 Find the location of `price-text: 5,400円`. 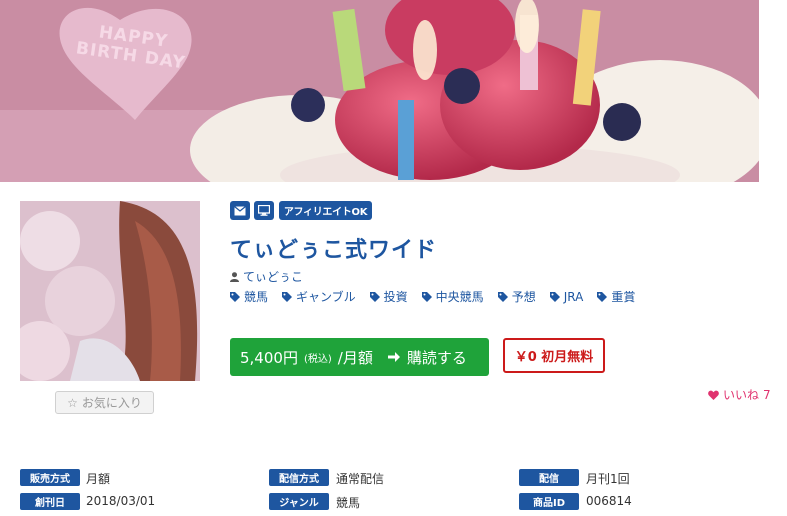

price-text: 5,400円 is located at coordinates (269, 357).